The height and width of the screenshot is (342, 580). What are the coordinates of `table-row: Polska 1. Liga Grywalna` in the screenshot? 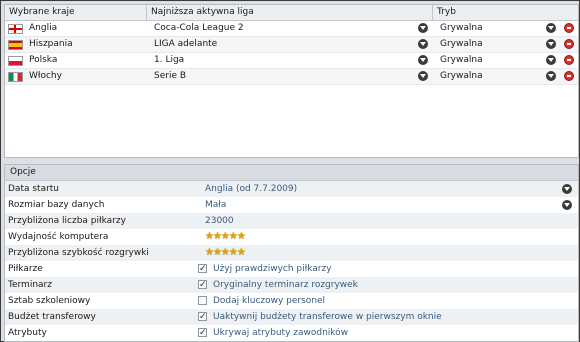 It's located at (291, 61).